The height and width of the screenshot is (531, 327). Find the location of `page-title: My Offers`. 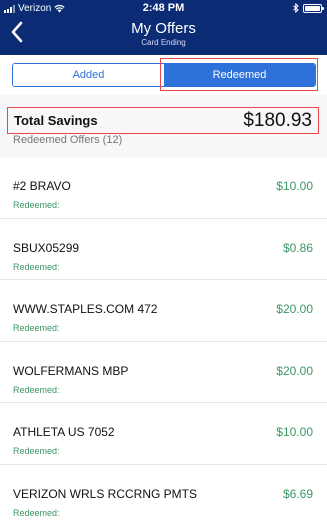

page-title: My Offers is located at coordinates (163, 28).